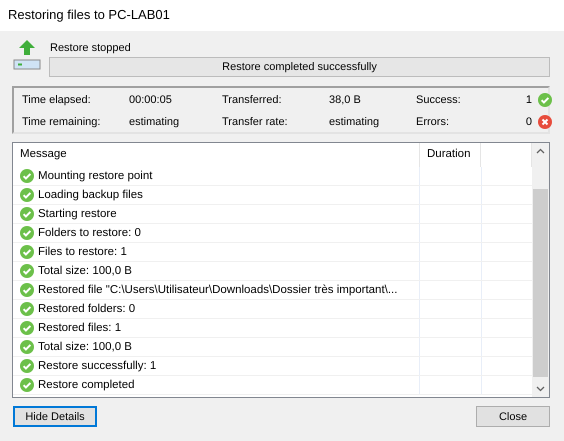 This screenshot has width=564, height=441. What do you see at coordinates (27, 55) in the screenshot?
I see `restore-icon` at bounding box center [27, 55].